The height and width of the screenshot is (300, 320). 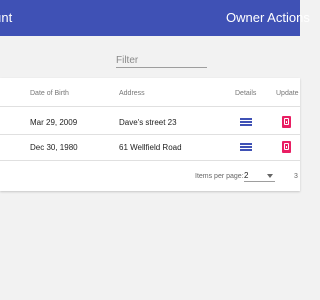 What do you see at coordinates (155, 18) in the screenshot?
I see `app-toolbar: unt Owner Actions` at bounding box center [155, 18].